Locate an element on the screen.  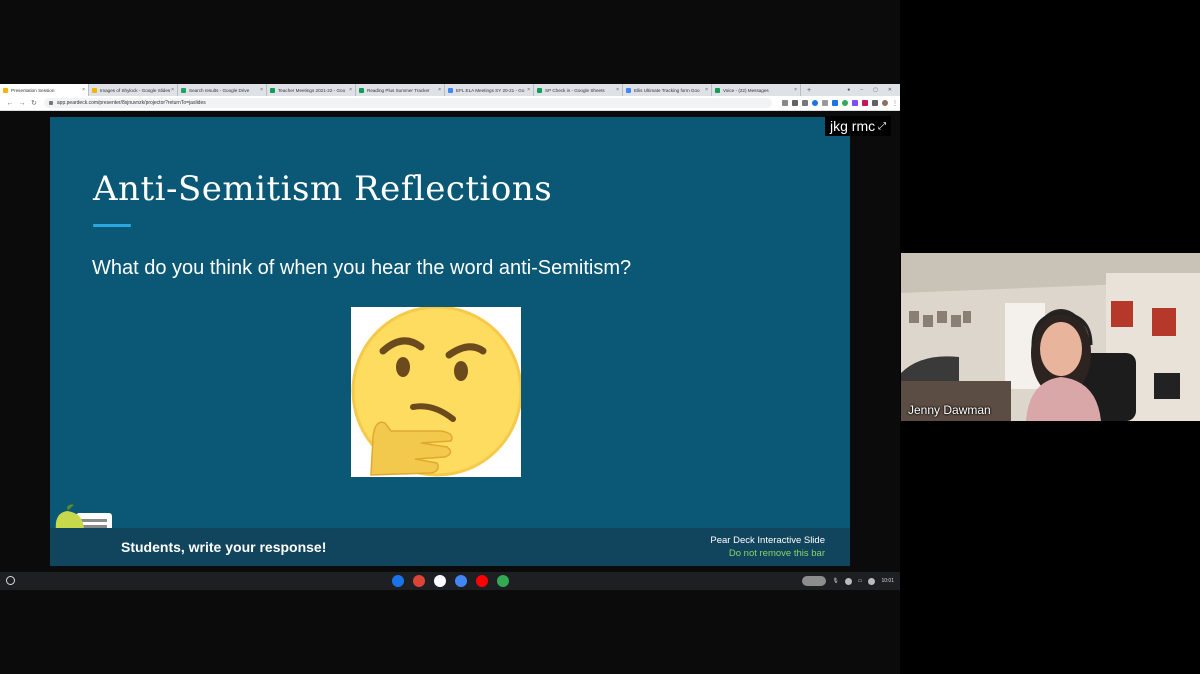
browser-tab: EFL ELA Meetings SY 20-21 - Go × is located at coordinates (489, 90).